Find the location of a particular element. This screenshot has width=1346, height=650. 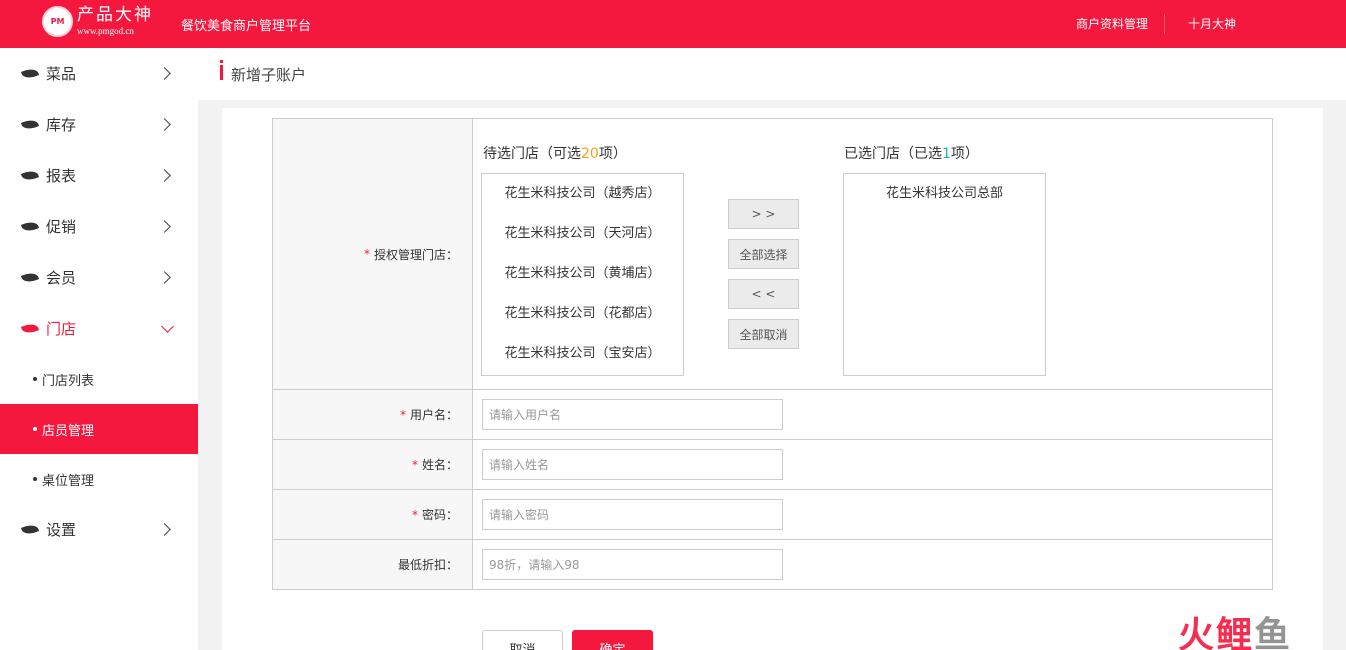

list-item: 花生米科技公司（越秀店） is located at coordinates (582, 194).